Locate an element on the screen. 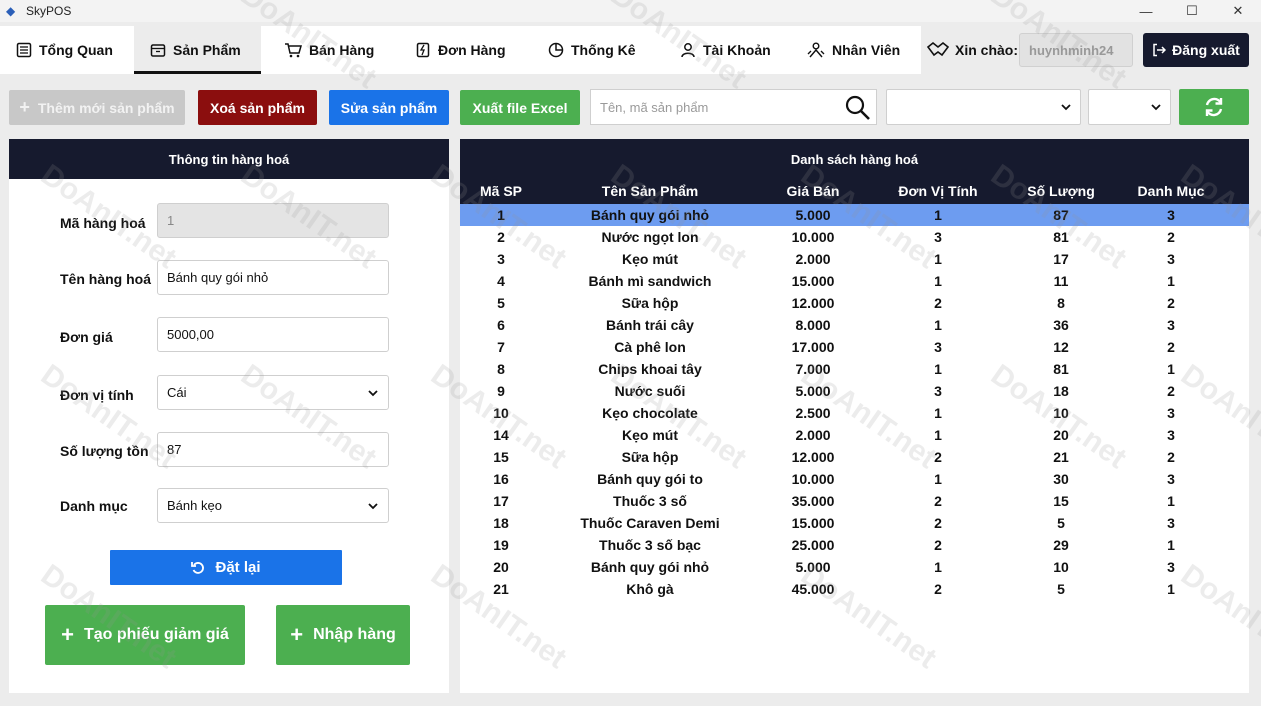 This screenshot has height=706, width=1261. export-excel-button: Xuất file Excel is located at coordinates (520, 107).